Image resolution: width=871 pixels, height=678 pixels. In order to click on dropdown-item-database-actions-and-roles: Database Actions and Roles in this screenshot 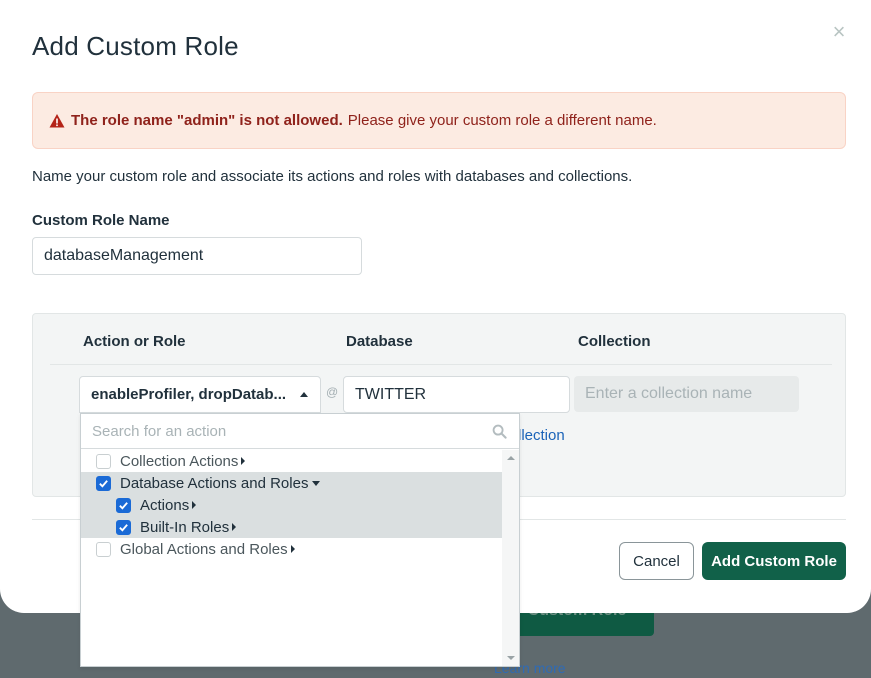, I will do `click(291, 483)`.